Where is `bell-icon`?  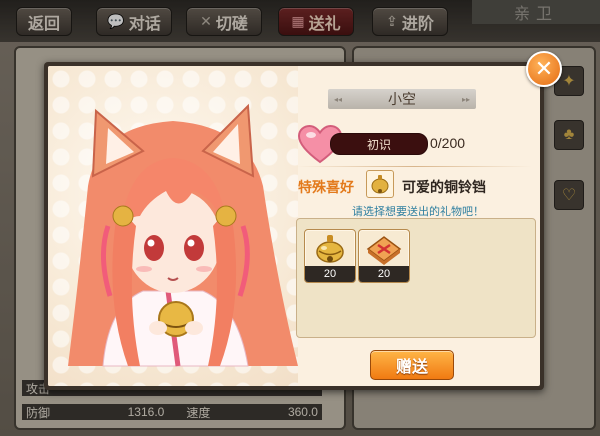
bell-icon is located at coordinates (380, 184).